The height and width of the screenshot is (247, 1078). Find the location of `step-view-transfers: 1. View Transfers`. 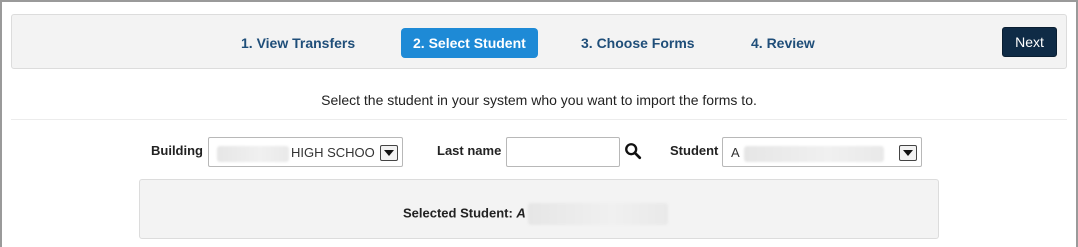

step-view-transfers: 1. View Transfers is located at coordinates (298, 43).